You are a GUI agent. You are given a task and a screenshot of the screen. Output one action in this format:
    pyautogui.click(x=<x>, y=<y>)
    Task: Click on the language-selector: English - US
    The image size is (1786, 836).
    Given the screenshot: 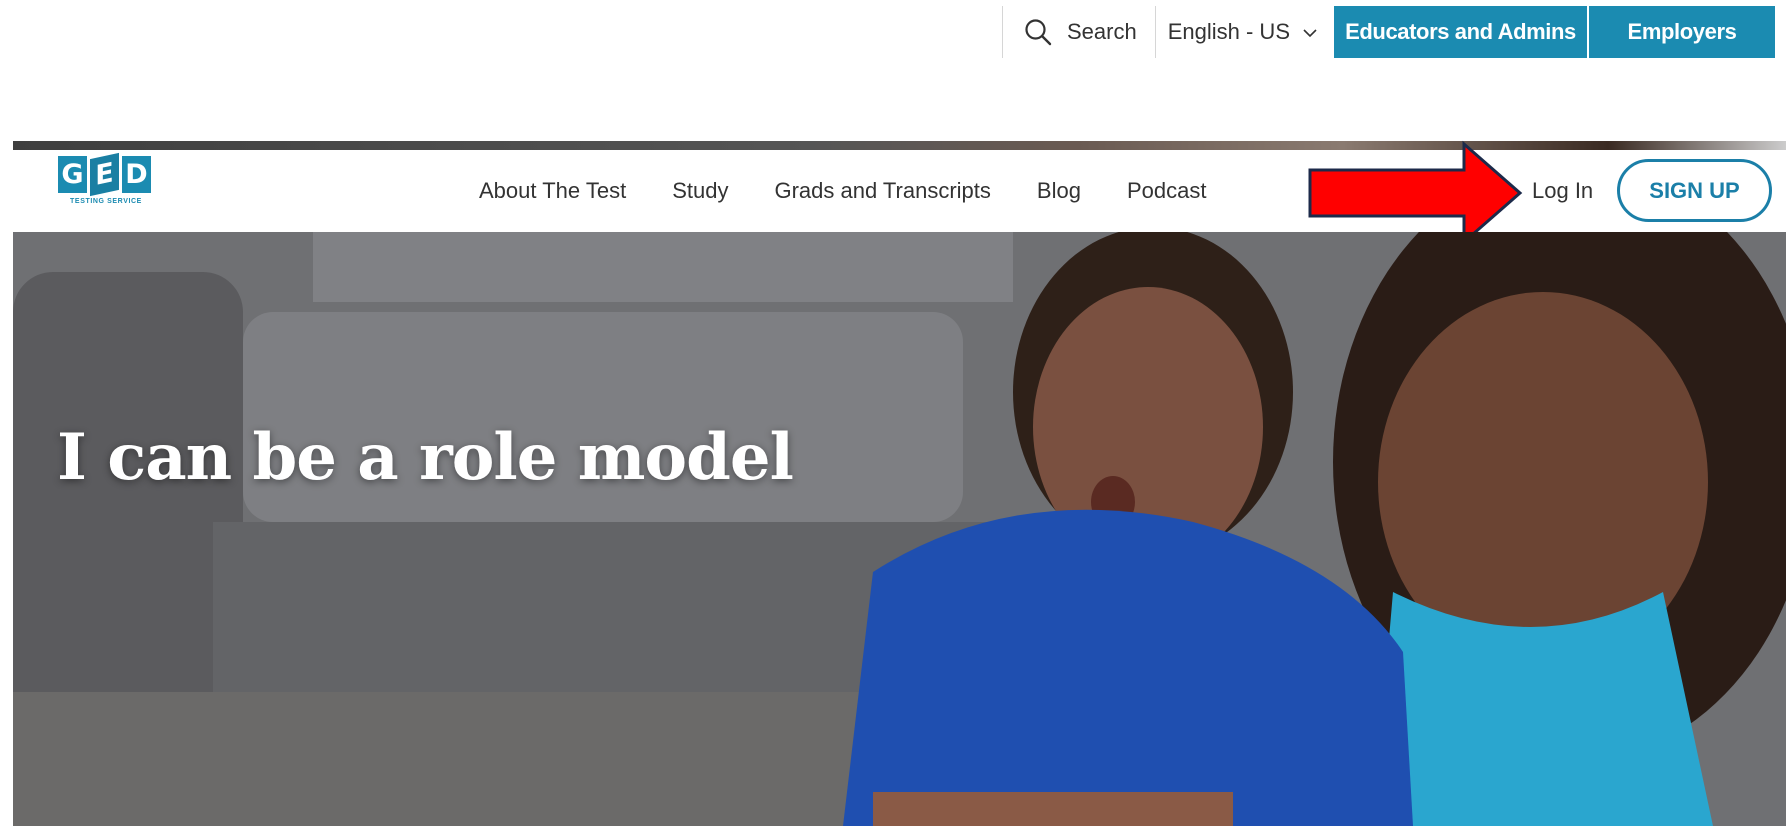 What is the action you would take?
    pyautogui.click(x=1244, y=32)
    